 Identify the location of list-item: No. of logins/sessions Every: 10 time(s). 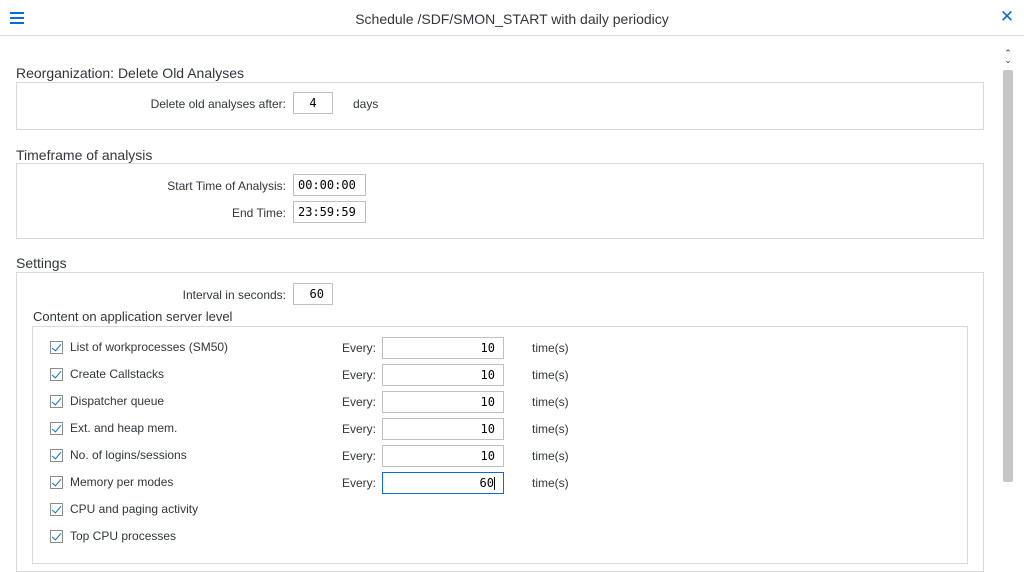
(500, 456).